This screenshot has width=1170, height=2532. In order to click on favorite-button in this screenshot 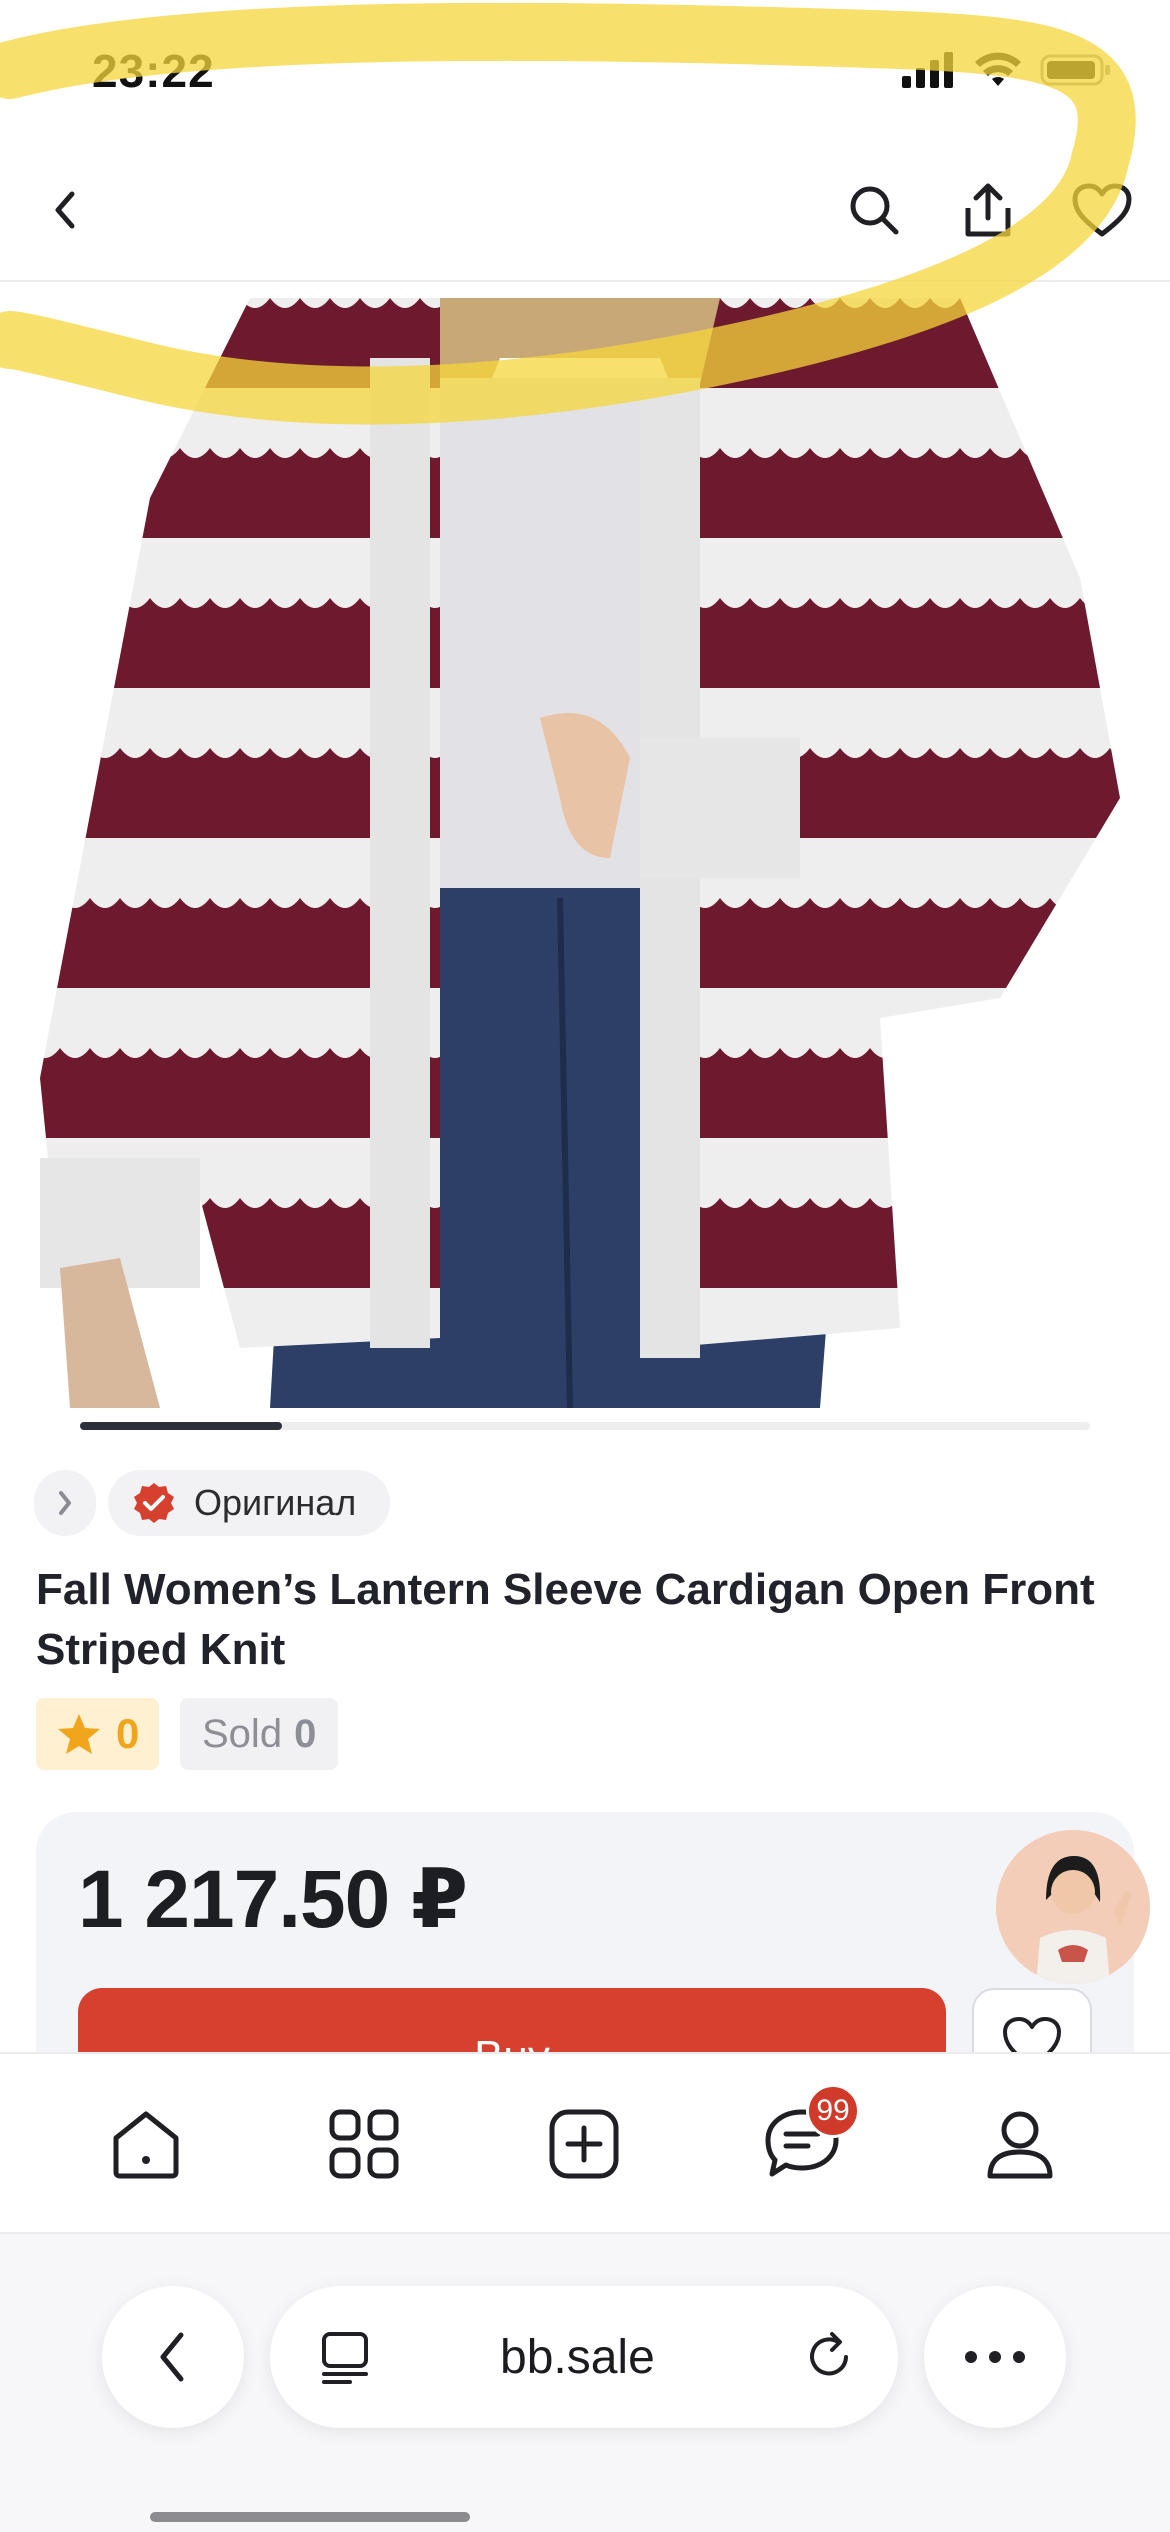, I will do `click(1102, 210)`.